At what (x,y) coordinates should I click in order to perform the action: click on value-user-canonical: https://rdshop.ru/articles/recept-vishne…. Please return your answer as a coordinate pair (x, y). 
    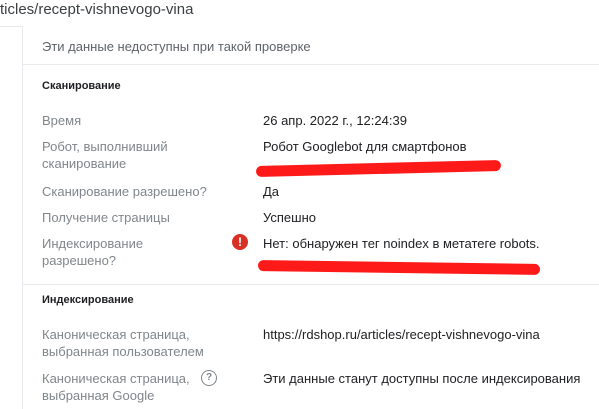
    Looking at the image, I should click on (401, 334).